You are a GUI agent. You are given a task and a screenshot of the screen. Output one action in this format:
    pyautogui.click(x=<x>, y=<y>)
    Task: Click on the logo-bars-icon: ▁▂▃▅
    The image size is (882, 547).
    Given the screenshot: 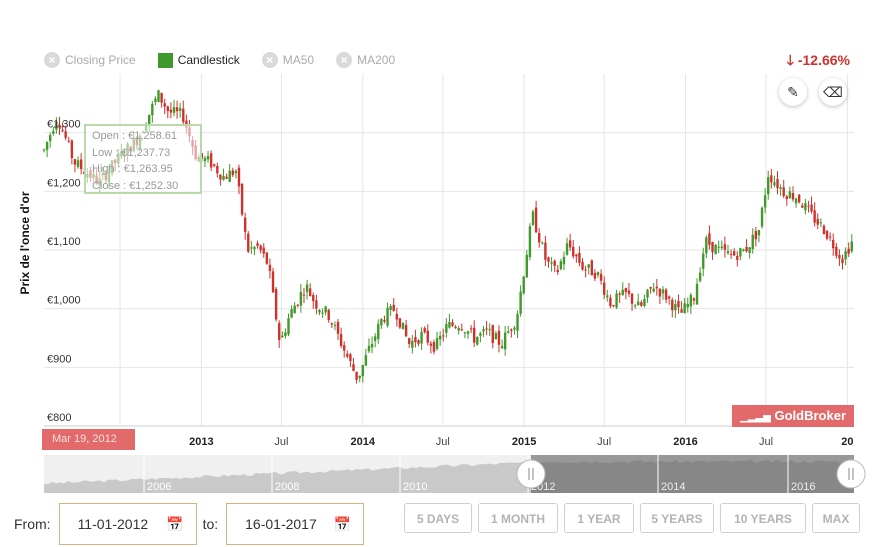 What is the action you would take?
    pyautogui.click(x=755, y=417)
    